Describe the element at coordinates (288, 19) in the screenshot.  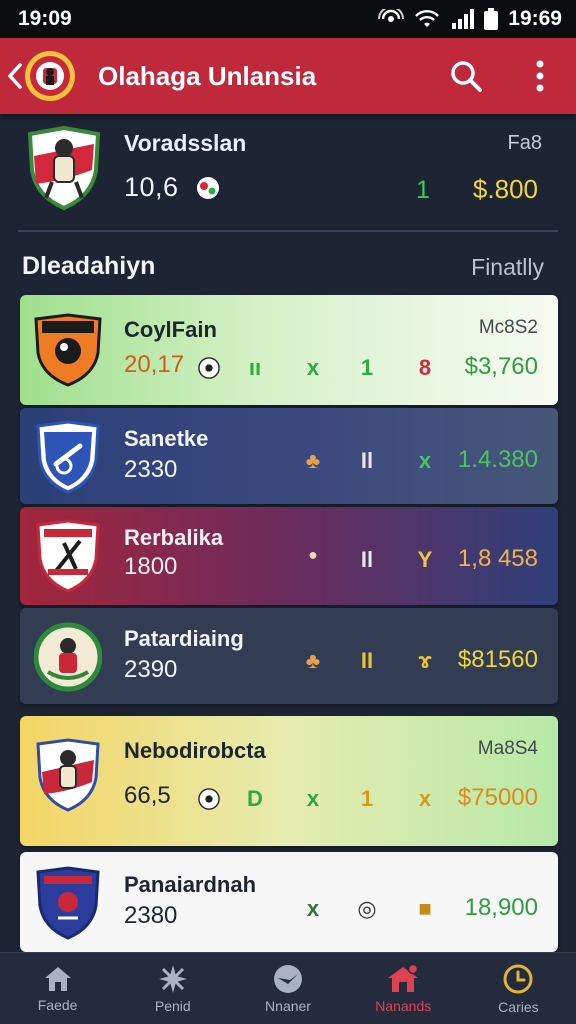
I see `status-bar: 19:09 19:69` at that location.